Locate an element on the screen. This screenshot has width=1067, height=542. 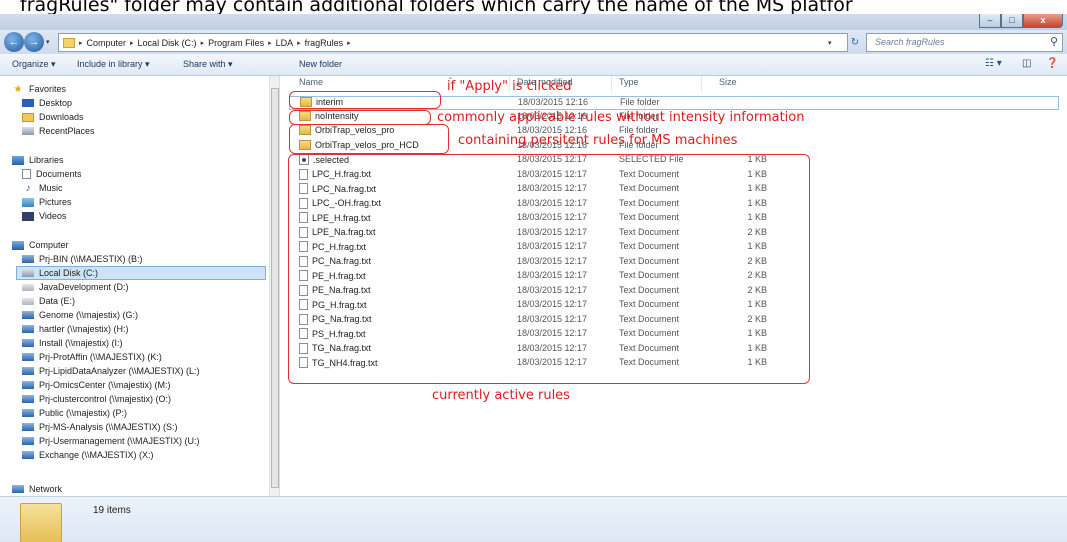
nav-drive: hartler (\\majestix) (H:) is located at coordinates (75, 329).